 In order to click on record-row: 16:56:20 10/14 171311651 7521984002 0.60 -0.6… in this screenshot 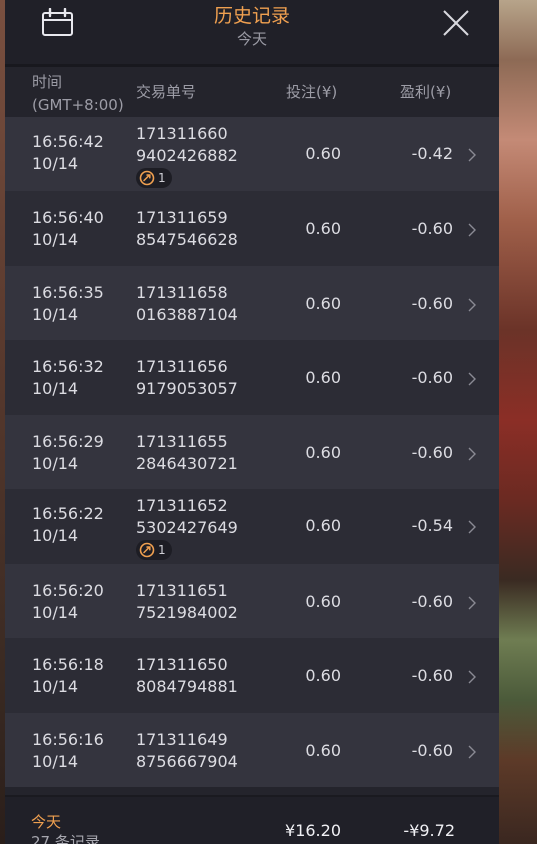, I will do `click(252, 601)`.